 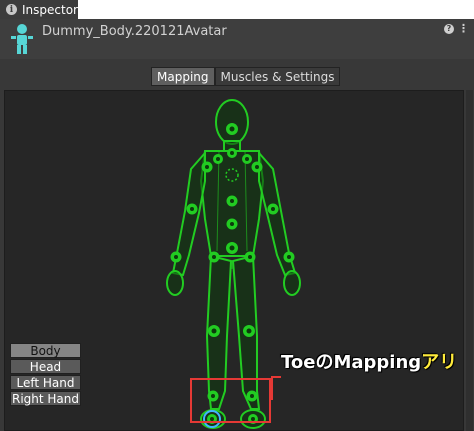 I want to click on joint-right-upper-leg, so click(x=250, y=257).